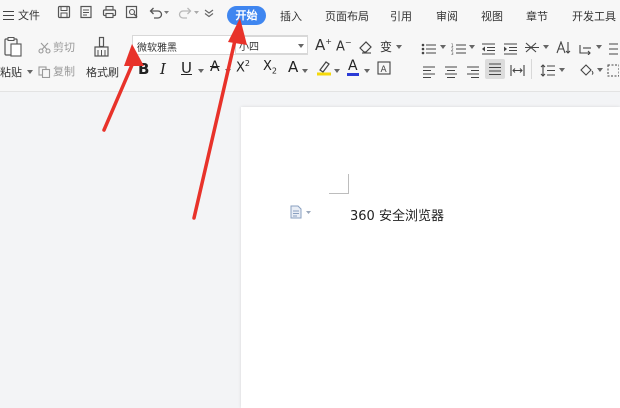 This screenshot has height=408, width=620. I want to click on justify-icon, so click(495, 69).